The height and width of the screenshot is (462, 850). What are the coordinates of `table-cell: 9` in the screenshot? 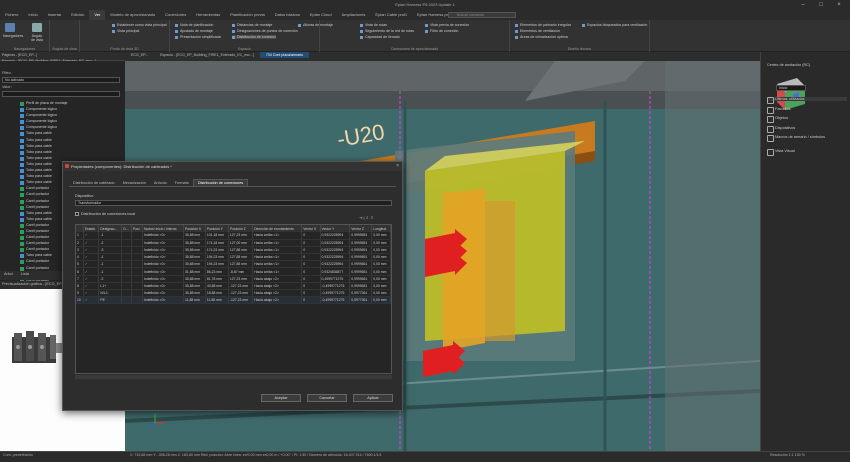 It's located at (80, 293).